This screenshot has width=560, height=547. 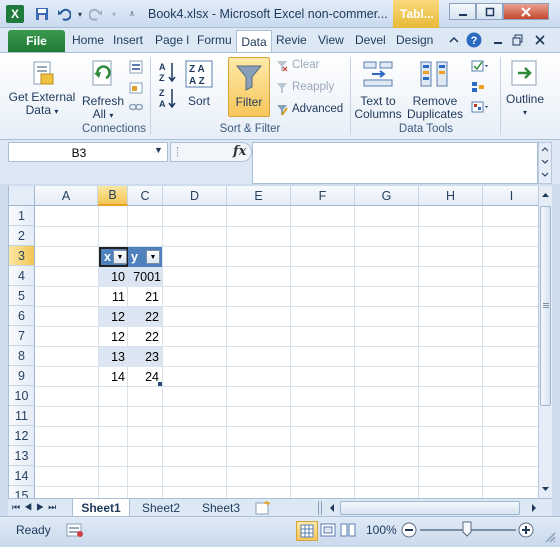 I want to click on tab-developer: Devel, so click(x=370, y=40).